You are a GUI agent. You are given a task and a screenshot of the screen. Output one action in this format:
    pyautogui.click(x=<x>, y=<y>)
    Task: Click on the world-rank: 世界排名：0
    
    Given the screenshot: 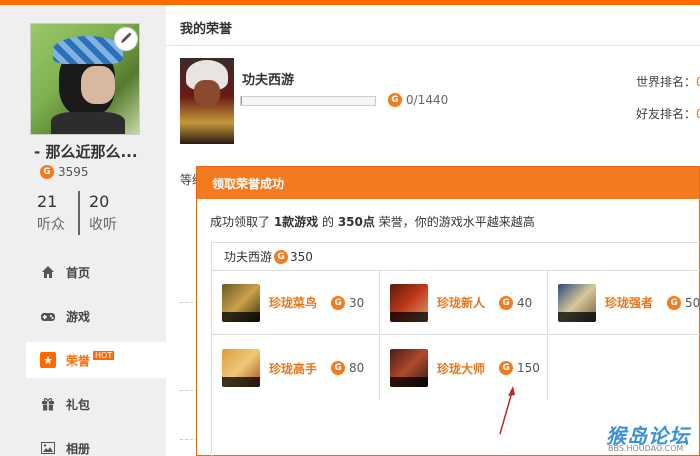 What is the action you would take?
    pyautogui.click(x=668, y=81)
    